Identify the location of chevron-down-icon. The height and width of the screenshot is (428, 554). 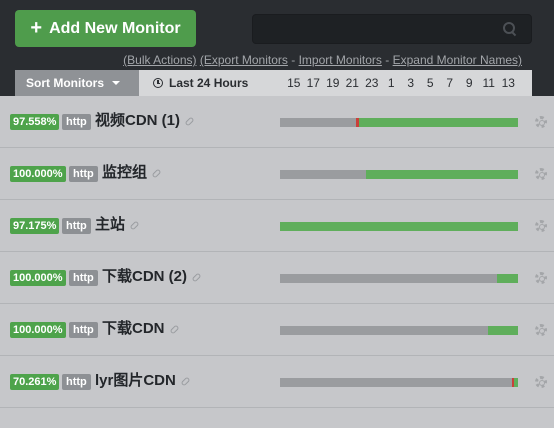
(116, 83).